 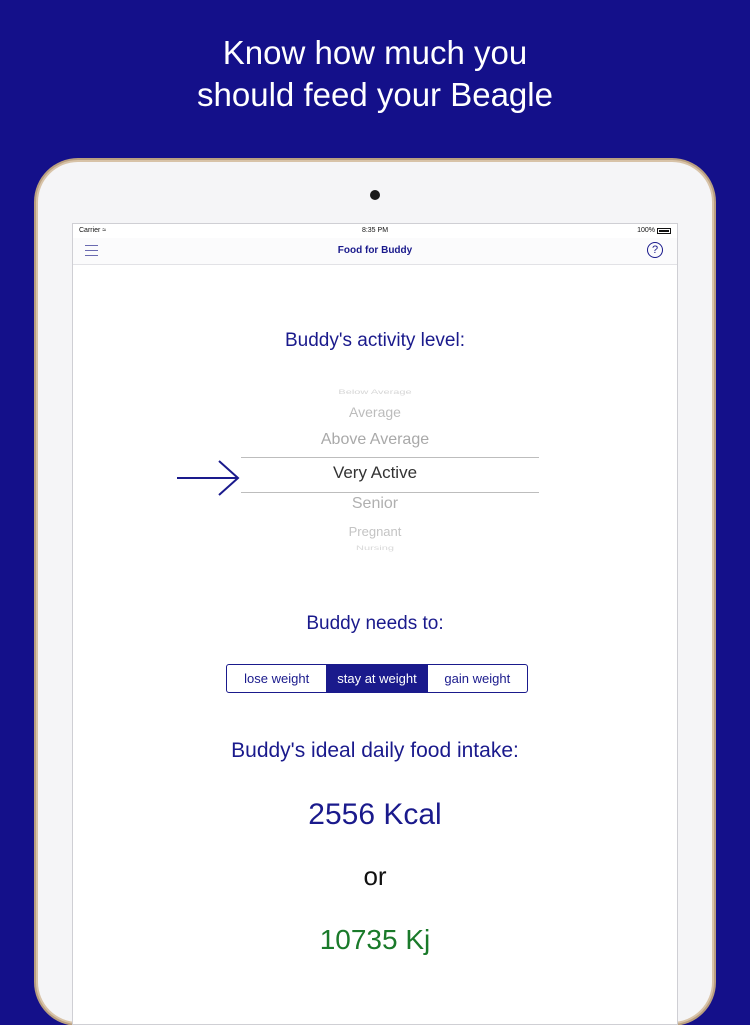 What do you see at coordinates (375, 876) in the screenshot?
I see `or-separator: or` at bounding box center [375, 876].